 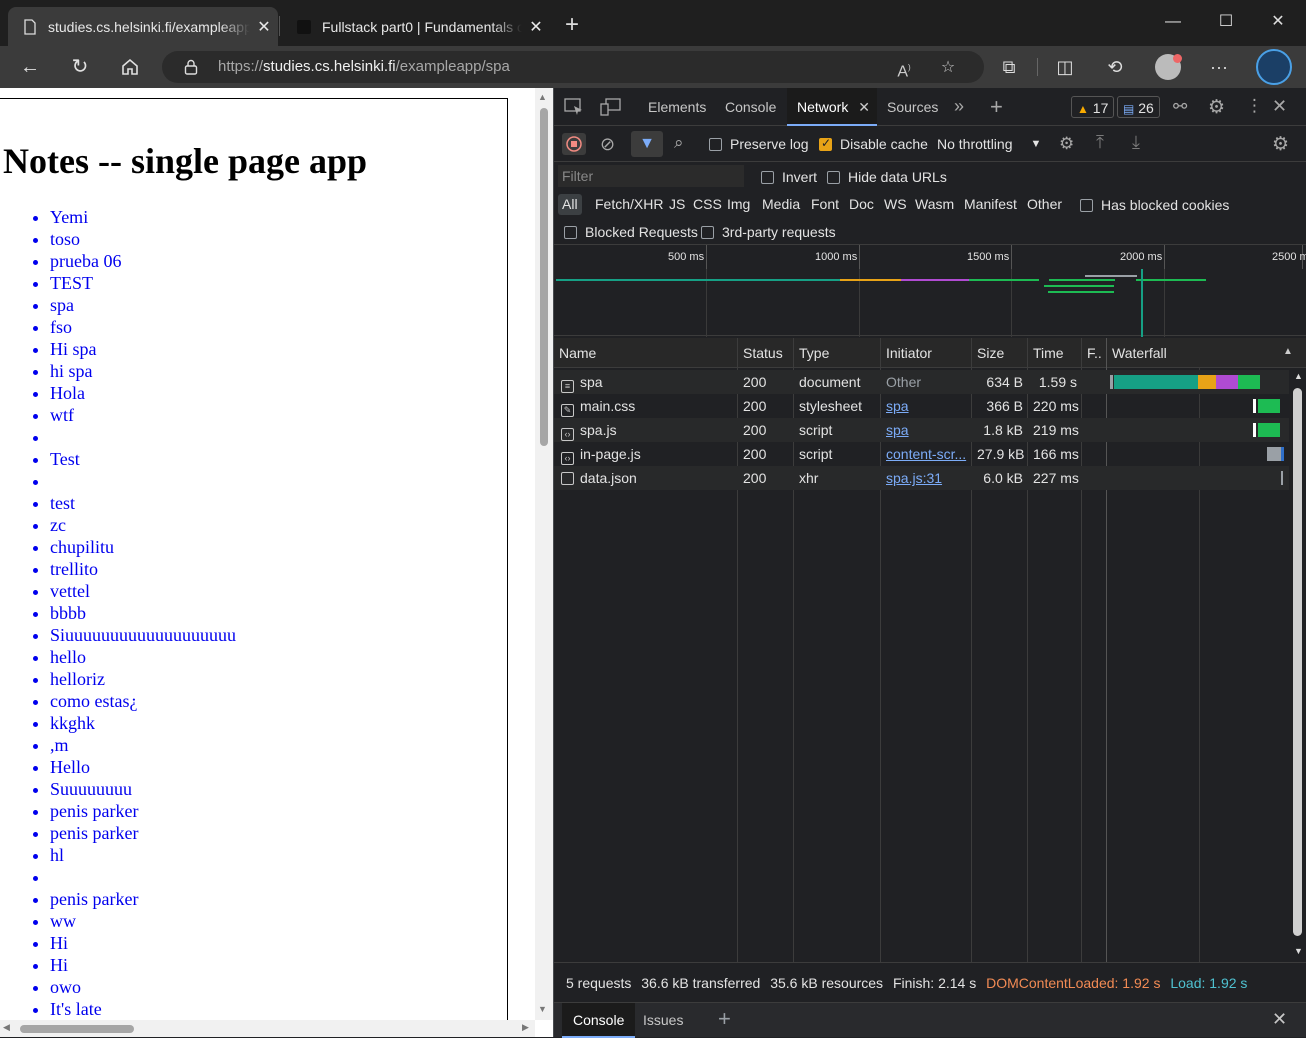 I want to click on kebab-menu-icon: ⋮, so click(x=1254, y=106).